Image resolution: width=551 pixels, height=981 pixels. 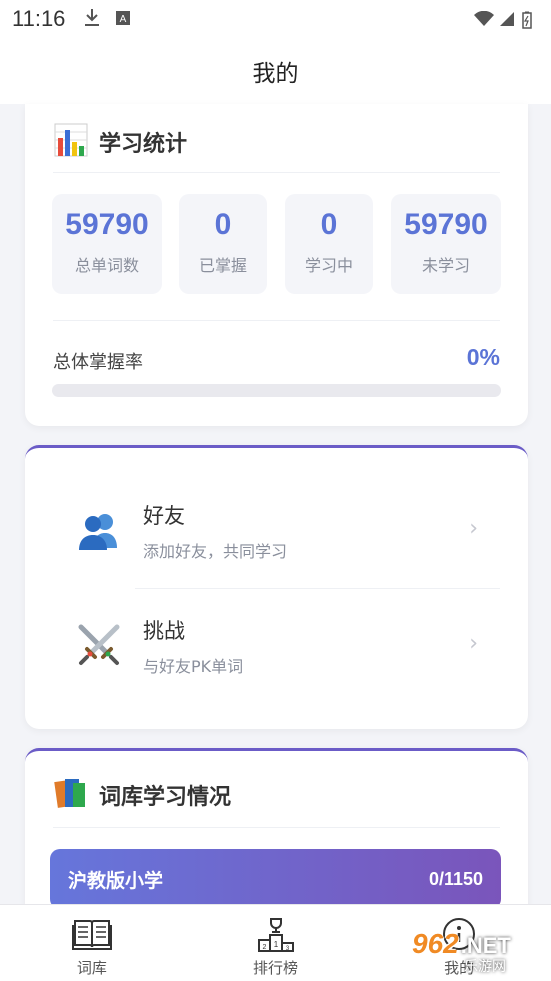 What do you see at coordinates (276, 390) in the screenshot?
I see `mastery-progress-bar` at bounding box center [276, 390].